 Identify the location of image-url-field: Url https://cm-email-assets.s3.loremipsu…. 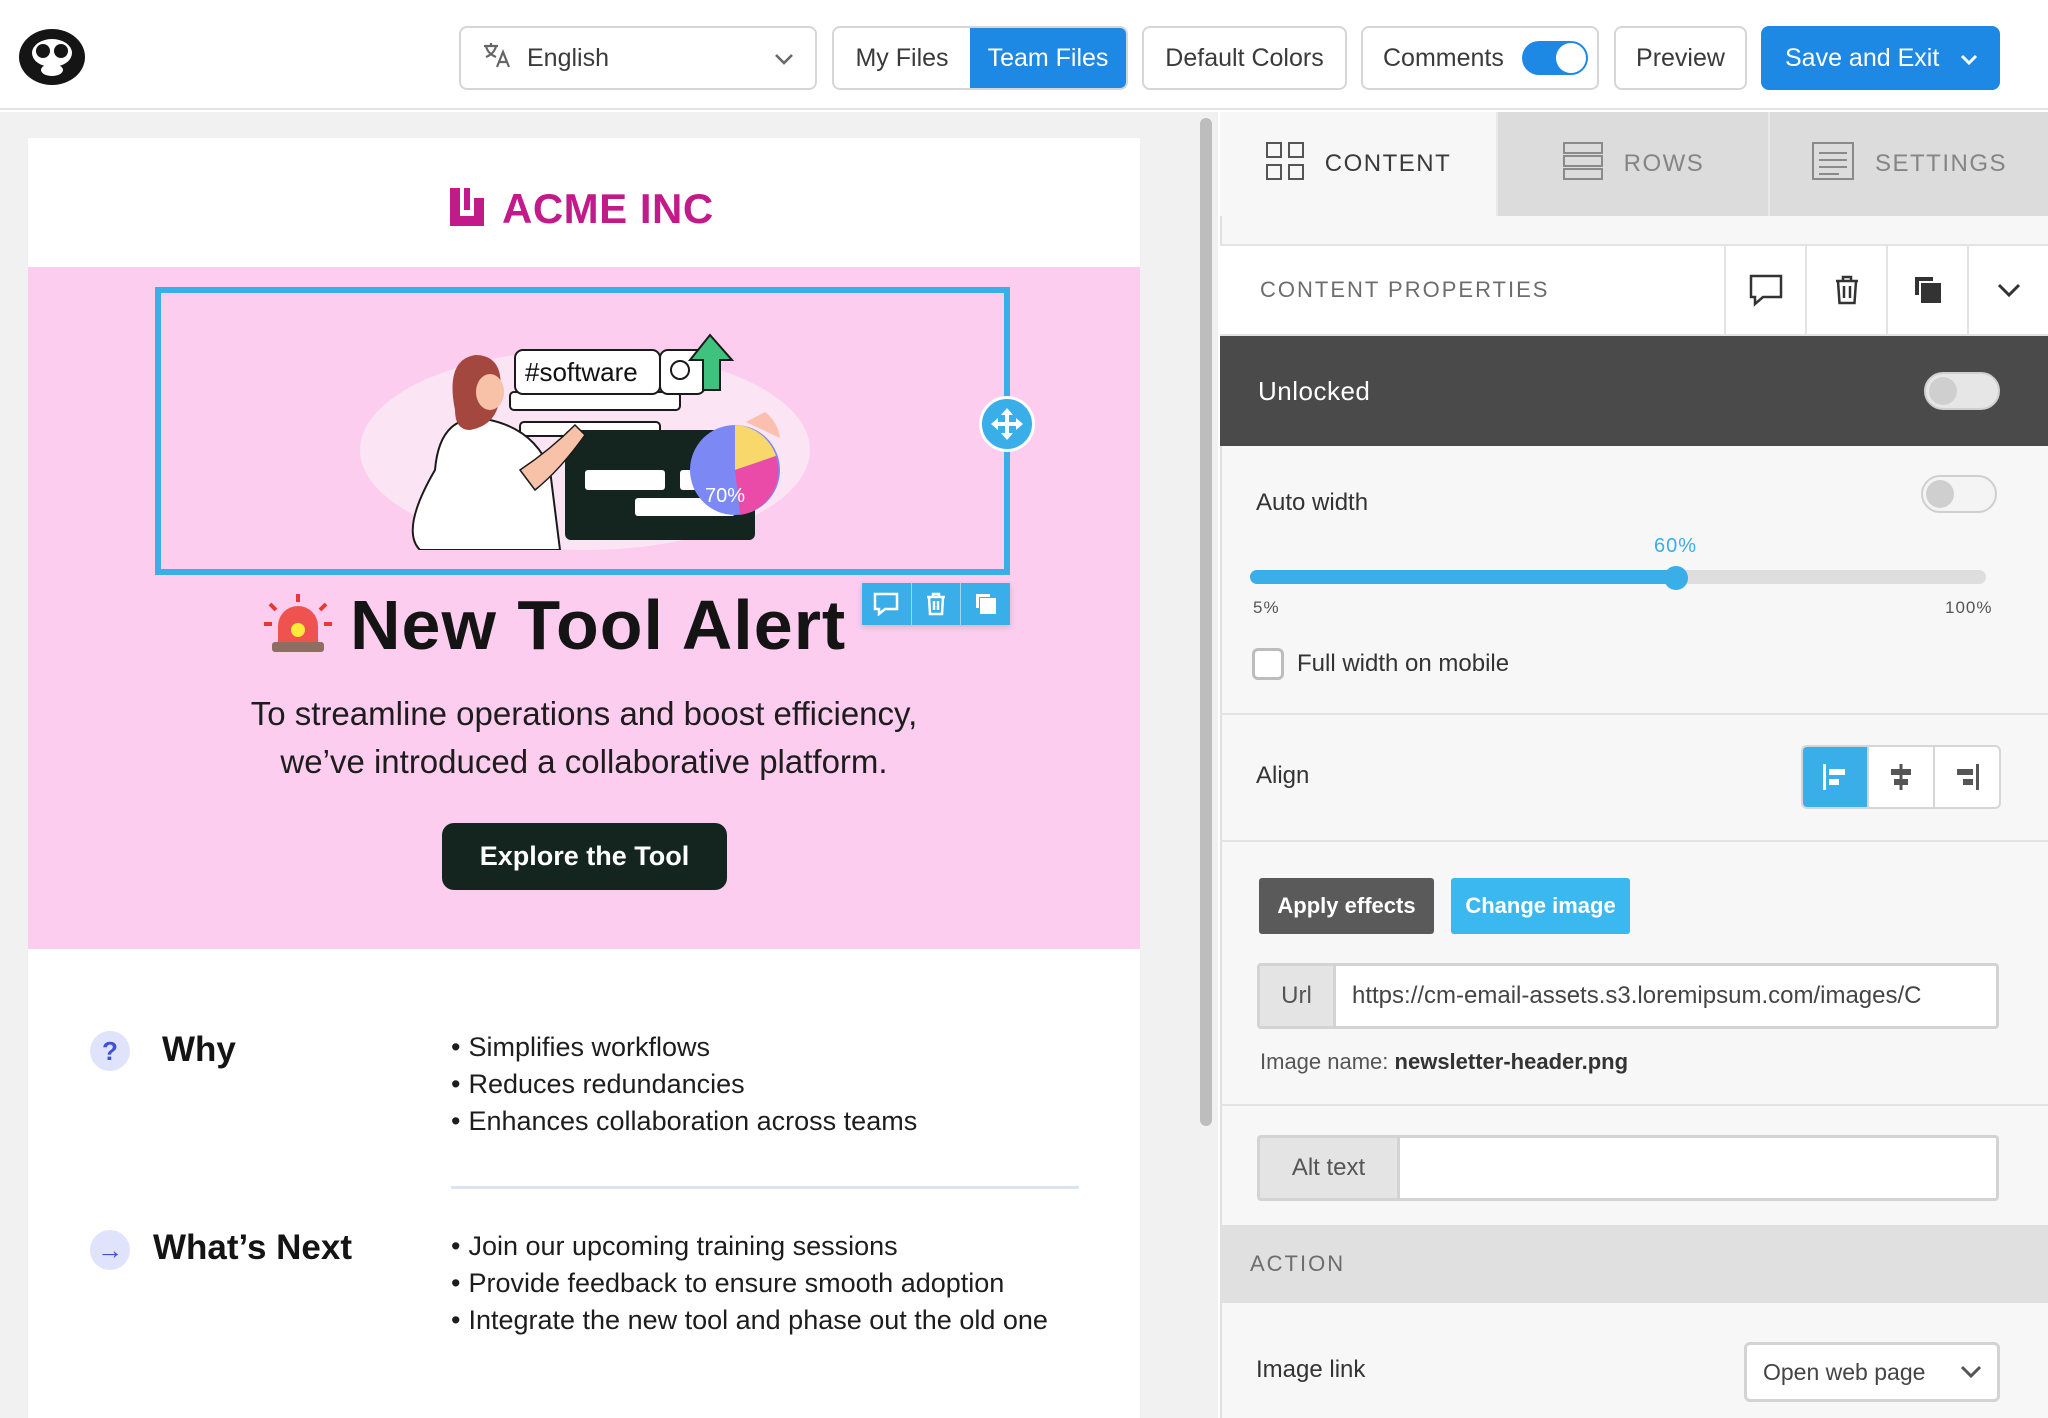
(1628, 996).